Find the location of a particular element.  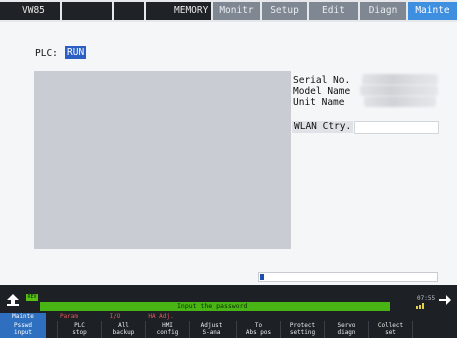

fkey-password-input: Psswd input is located at coordinates (23, 329).